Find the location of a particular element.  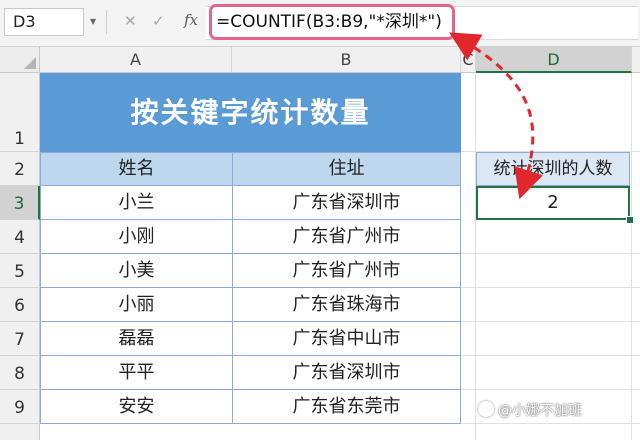

address-cell: 广东省东莞市 is located at coordinates (346, 407).